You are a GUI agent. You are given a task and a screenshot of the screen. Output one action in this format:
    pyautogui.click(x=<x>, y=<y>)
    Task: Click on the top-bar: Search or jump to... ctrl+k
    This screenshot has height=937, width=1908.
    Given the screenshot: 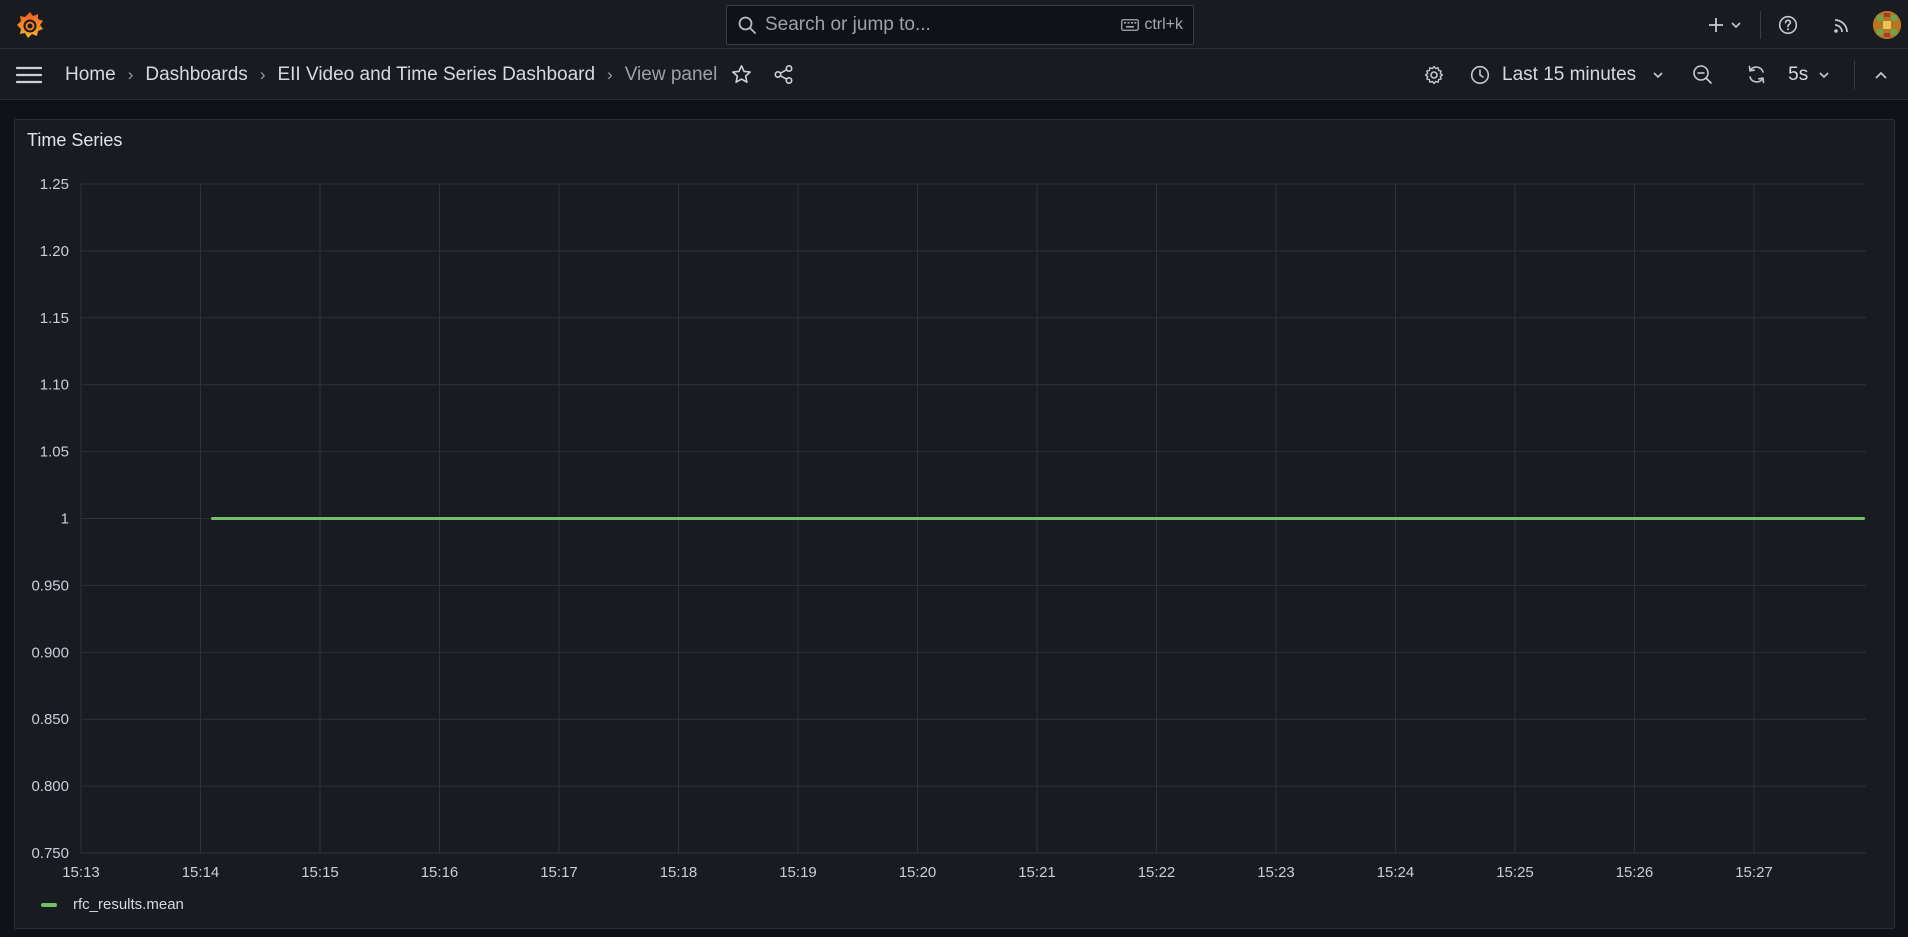 What is the action you would take?
    pyautogui.click(x=954, y=24)
    